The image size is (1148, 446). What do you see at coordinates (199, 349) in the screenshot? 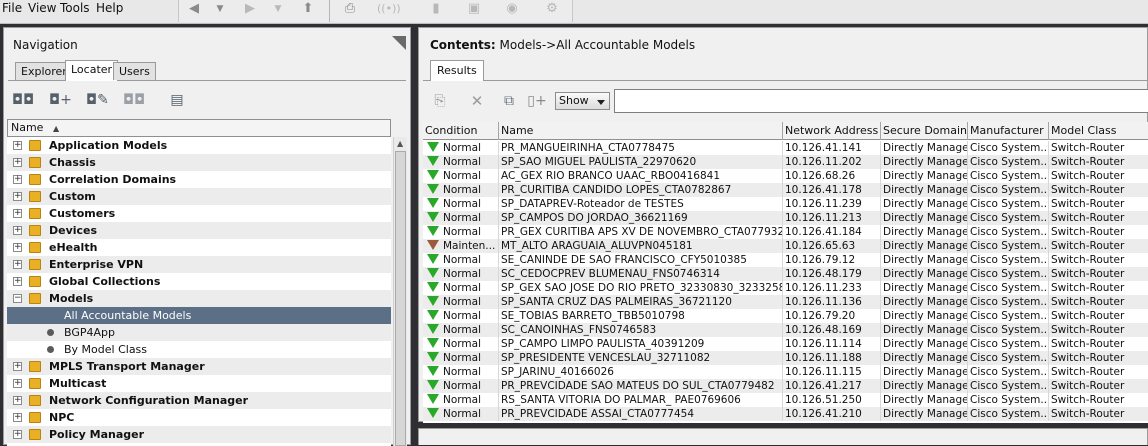
I see `tree-item: By Model Class` at bounding box center [199, 349].